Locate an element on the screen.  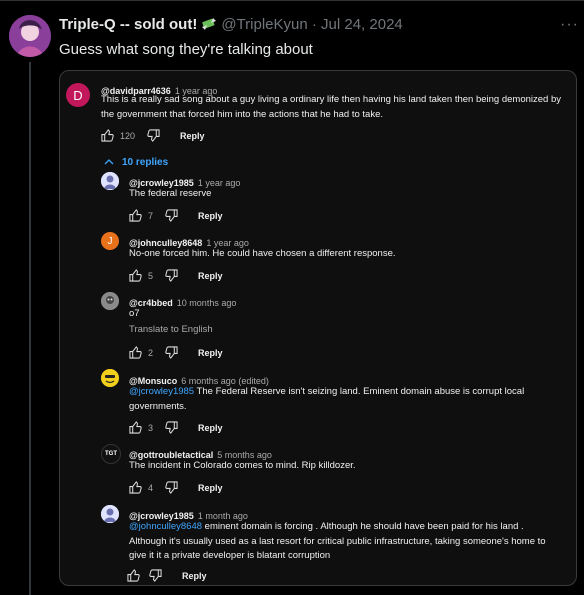
more-options-icon: ··· is located at coordinates (569, 25).